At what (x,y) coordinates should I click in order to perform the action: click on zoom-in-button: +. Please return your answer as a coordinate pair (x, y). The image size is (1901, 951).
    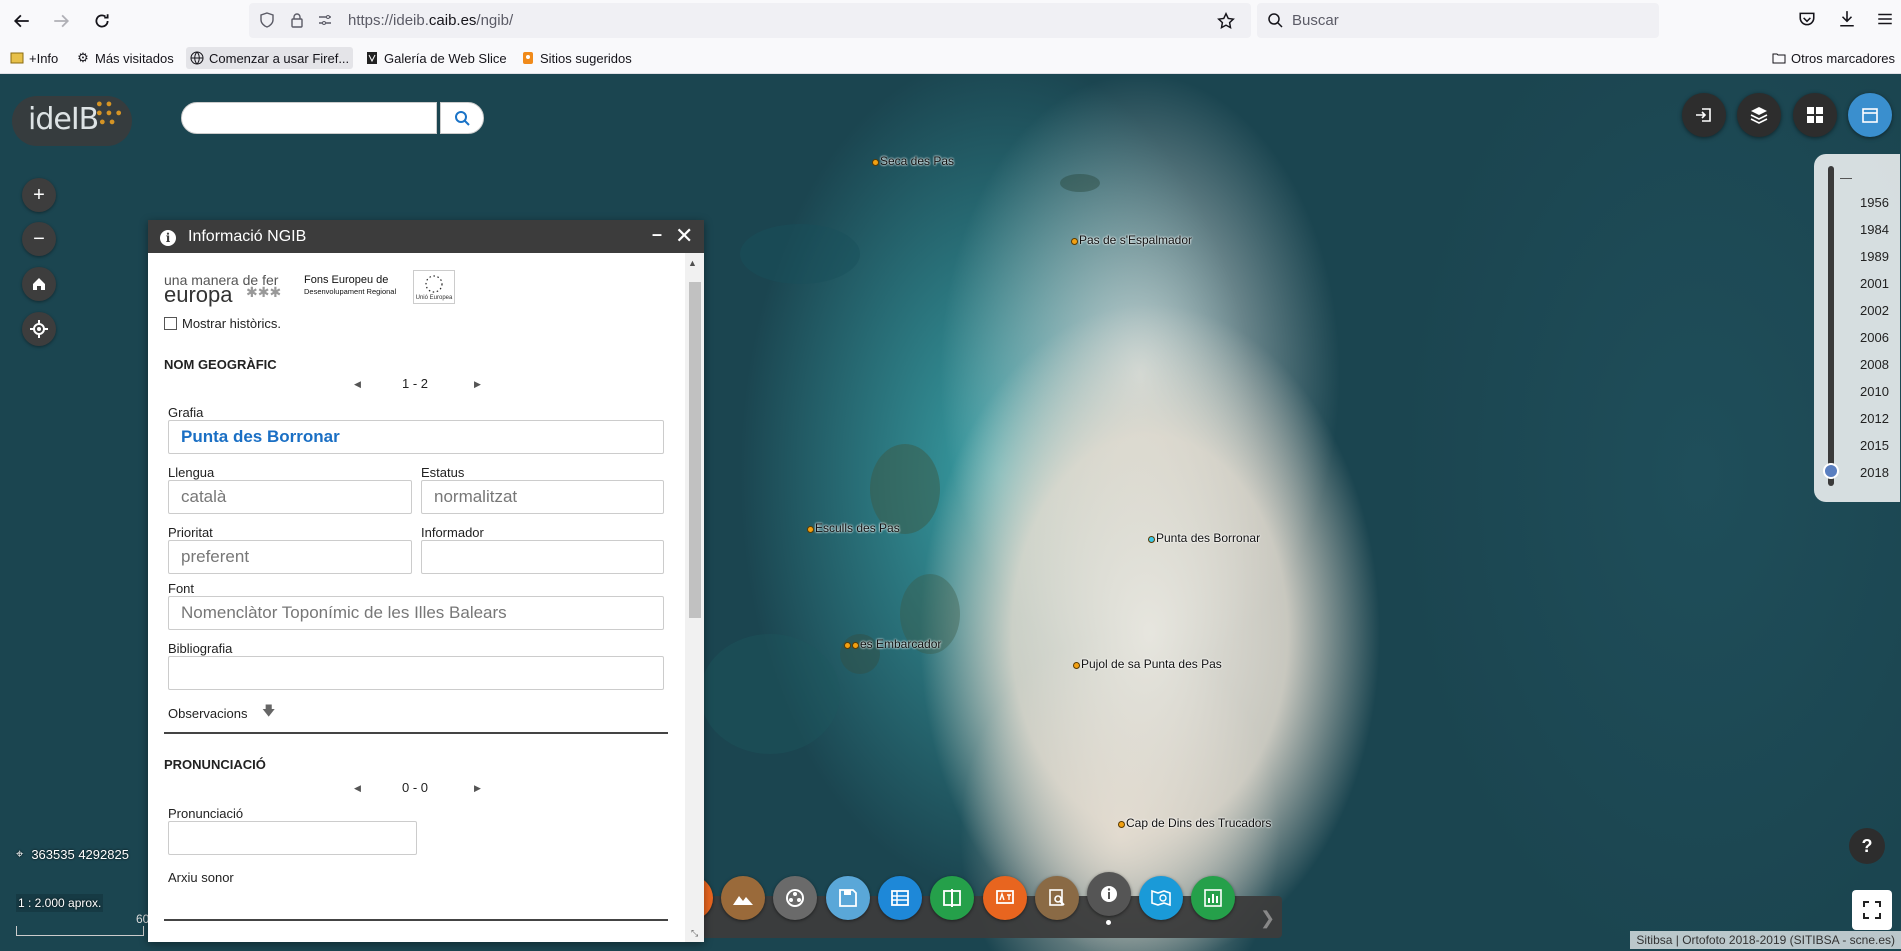
    Looking at the image, I should click on (39, 195).